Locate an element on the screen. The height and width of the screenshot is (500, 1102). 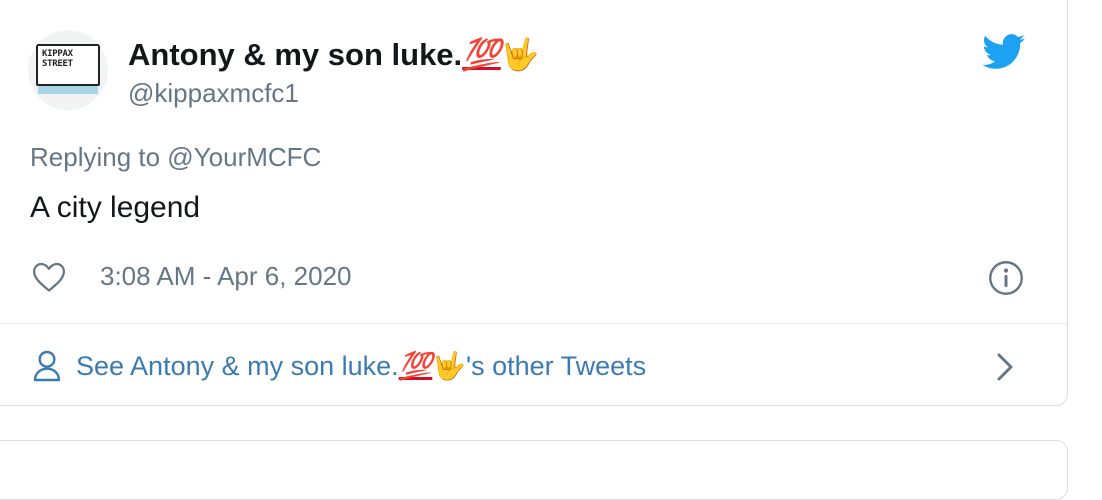
twitter-bird-icon is located at coordinates (1004, 52).